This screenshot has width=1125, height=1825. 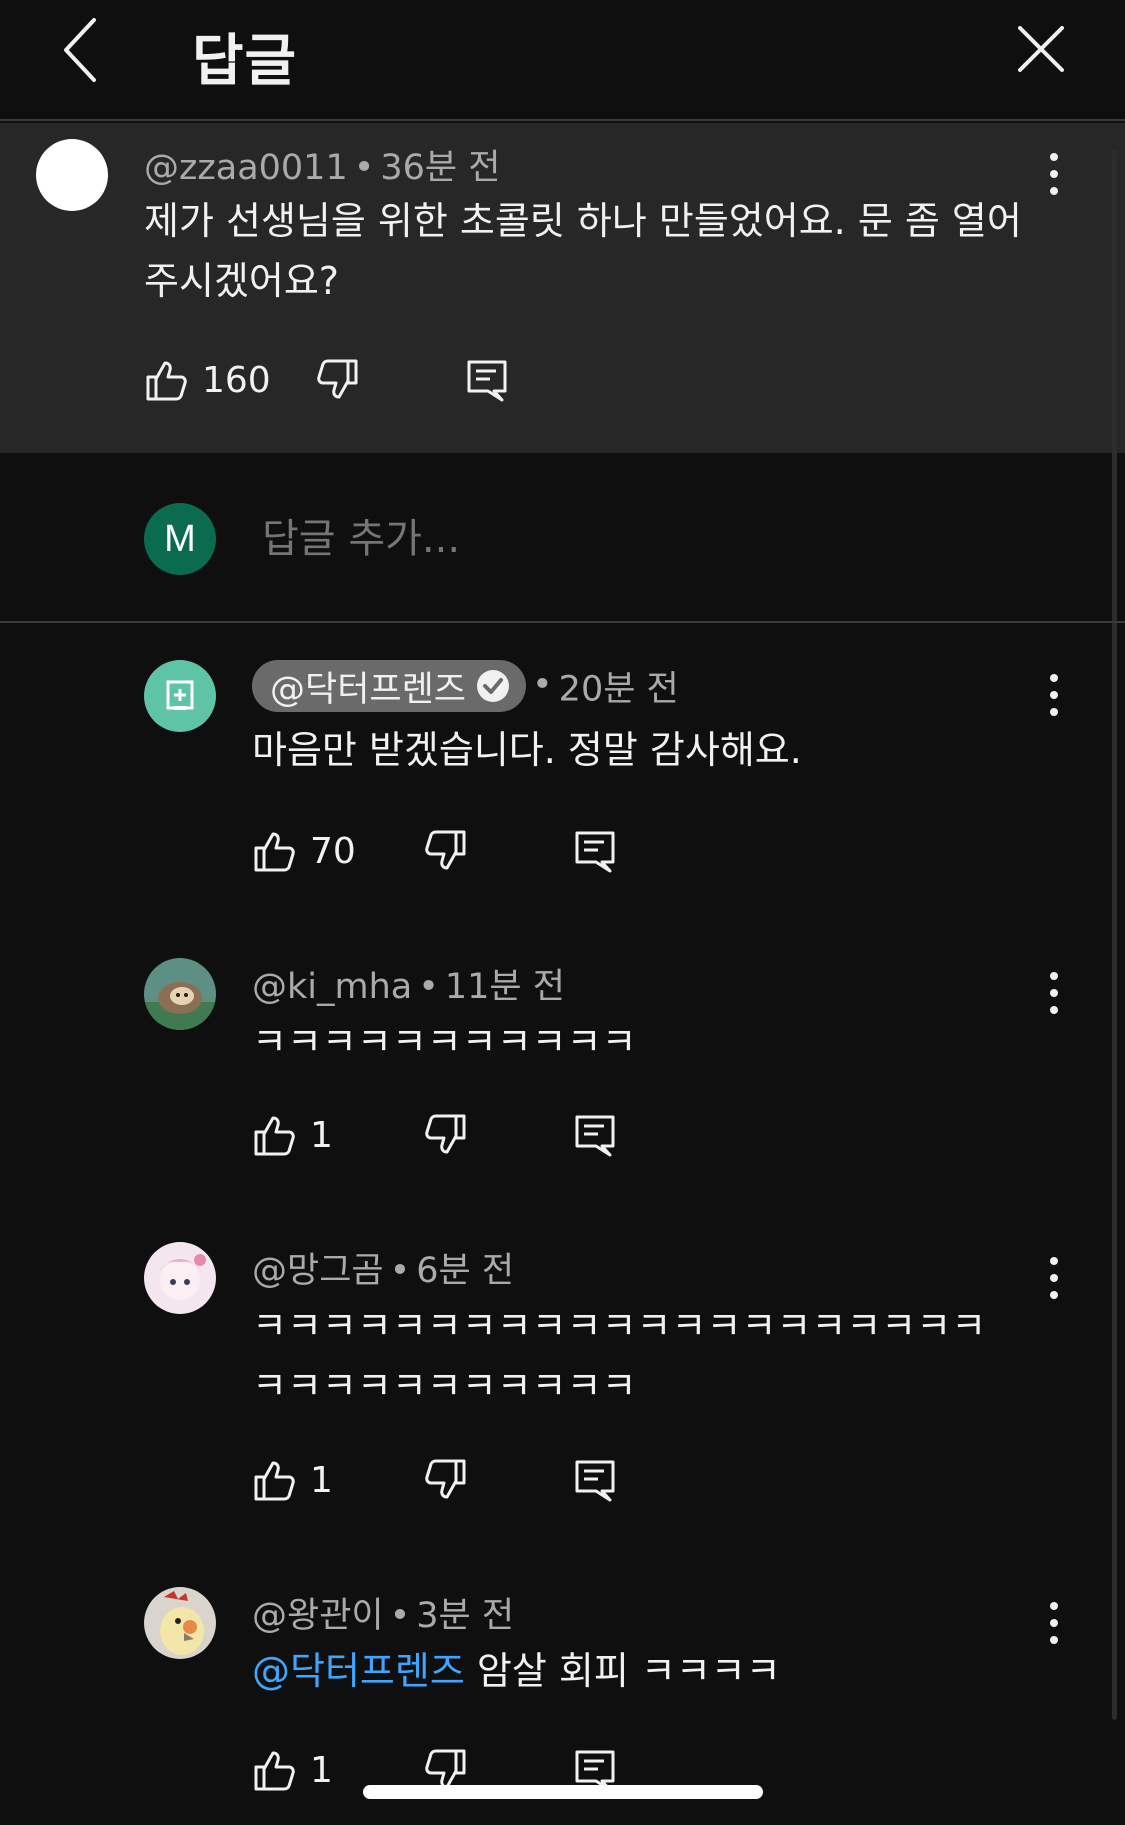 I want to click on comment-meta: @닥터프렌즈 • 20분 전, so click(x=465, y=686).